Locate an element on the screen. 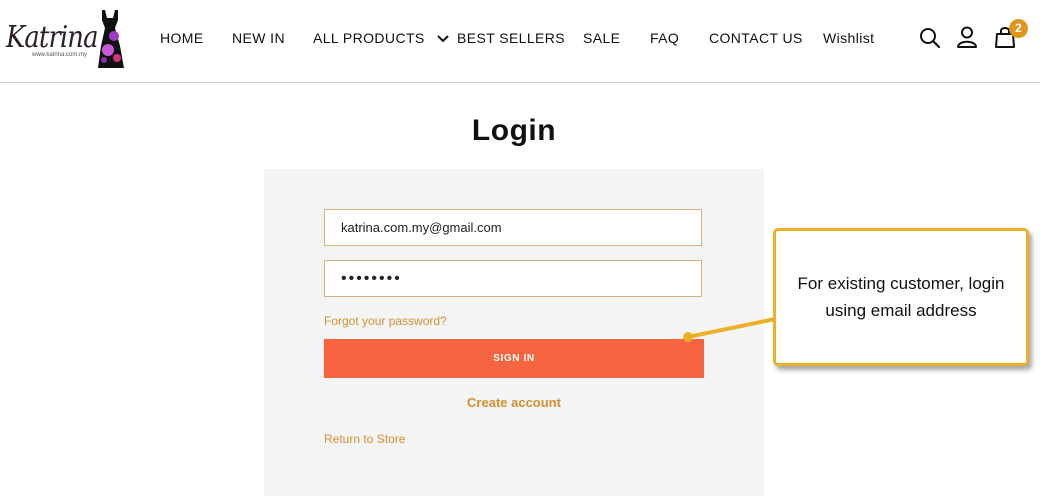  logo-subtext: www.katrina.com.my is located at coordinates (60, 55).